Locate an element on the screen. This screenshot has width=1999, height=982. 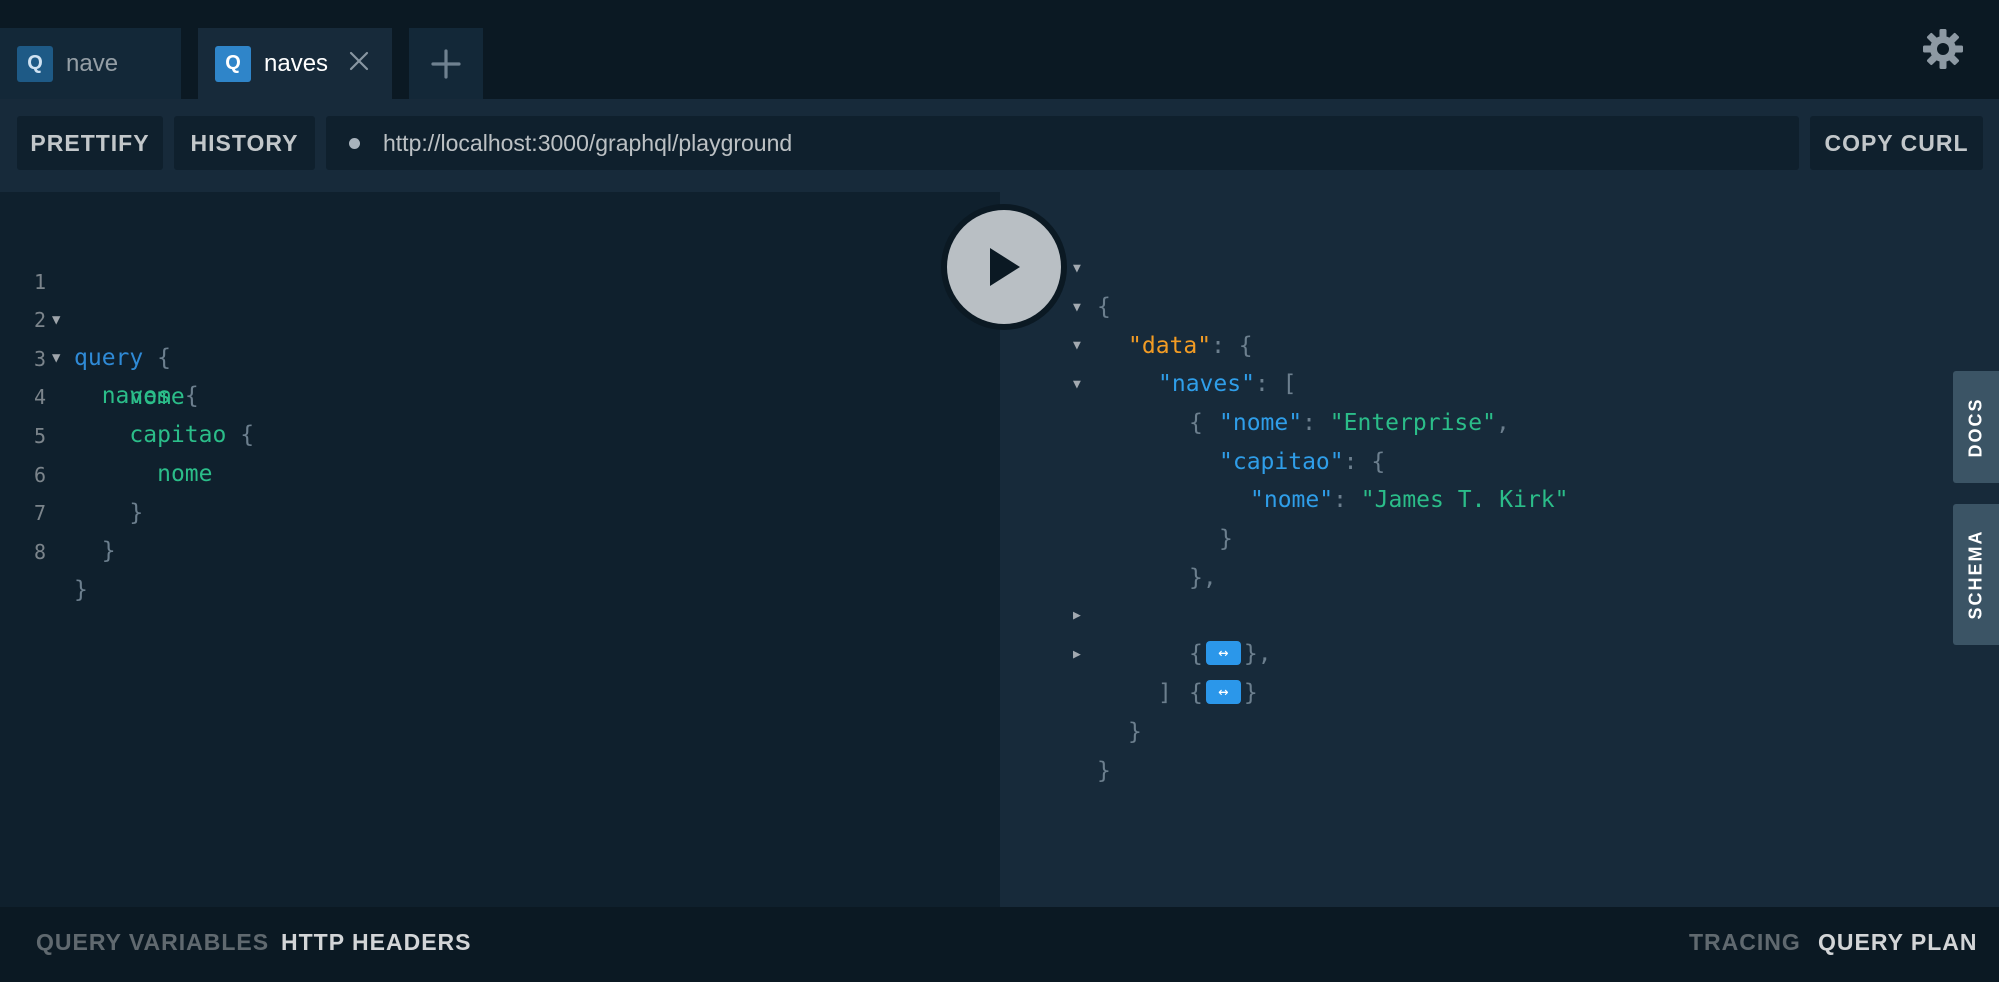
json-line: ▶ {↔} is located at coordinates (1450, 652).